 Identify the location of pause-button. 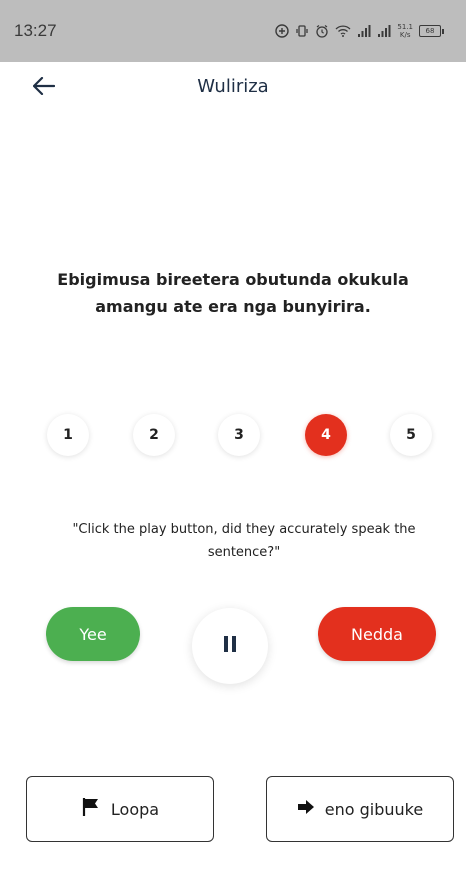
(230, 646).